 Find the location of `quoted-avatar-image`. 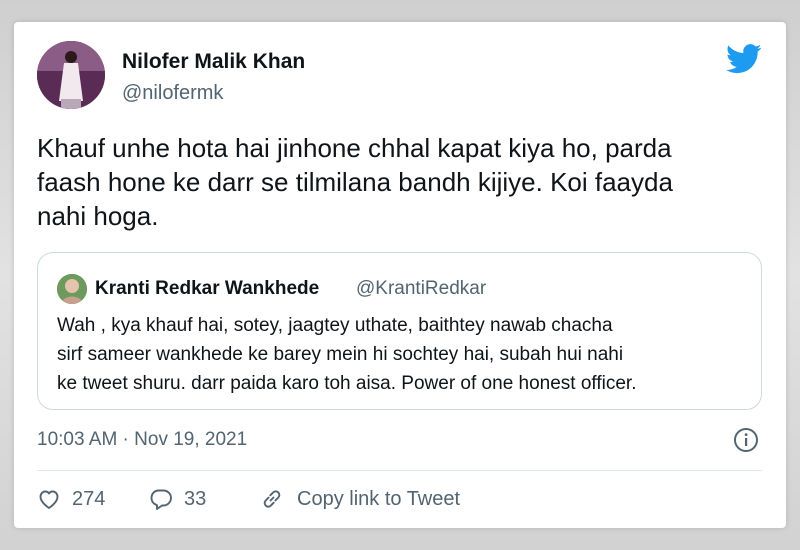

quoted-avatar-image is located at coordinates (72, 289).